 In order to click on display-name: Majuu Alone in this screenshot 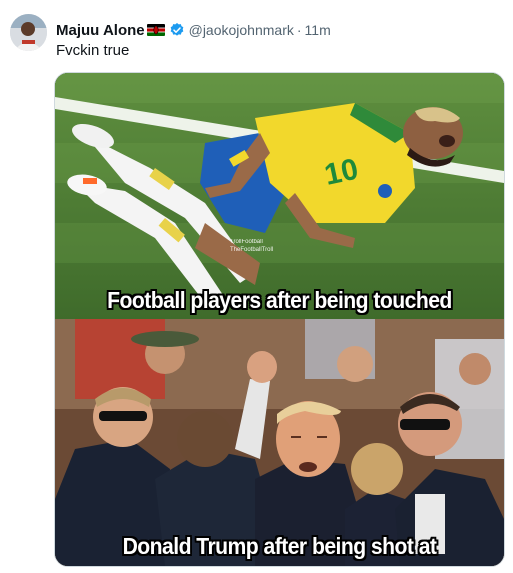, I will do `click(100, 30)`.